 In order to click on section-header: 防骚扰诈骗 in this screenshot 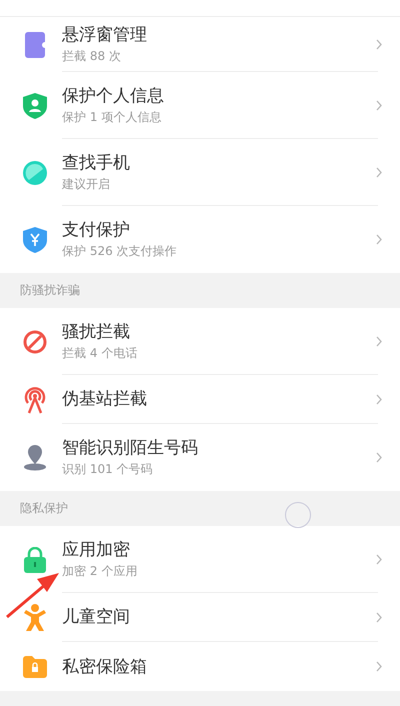, I will do `click(50, 290)`.